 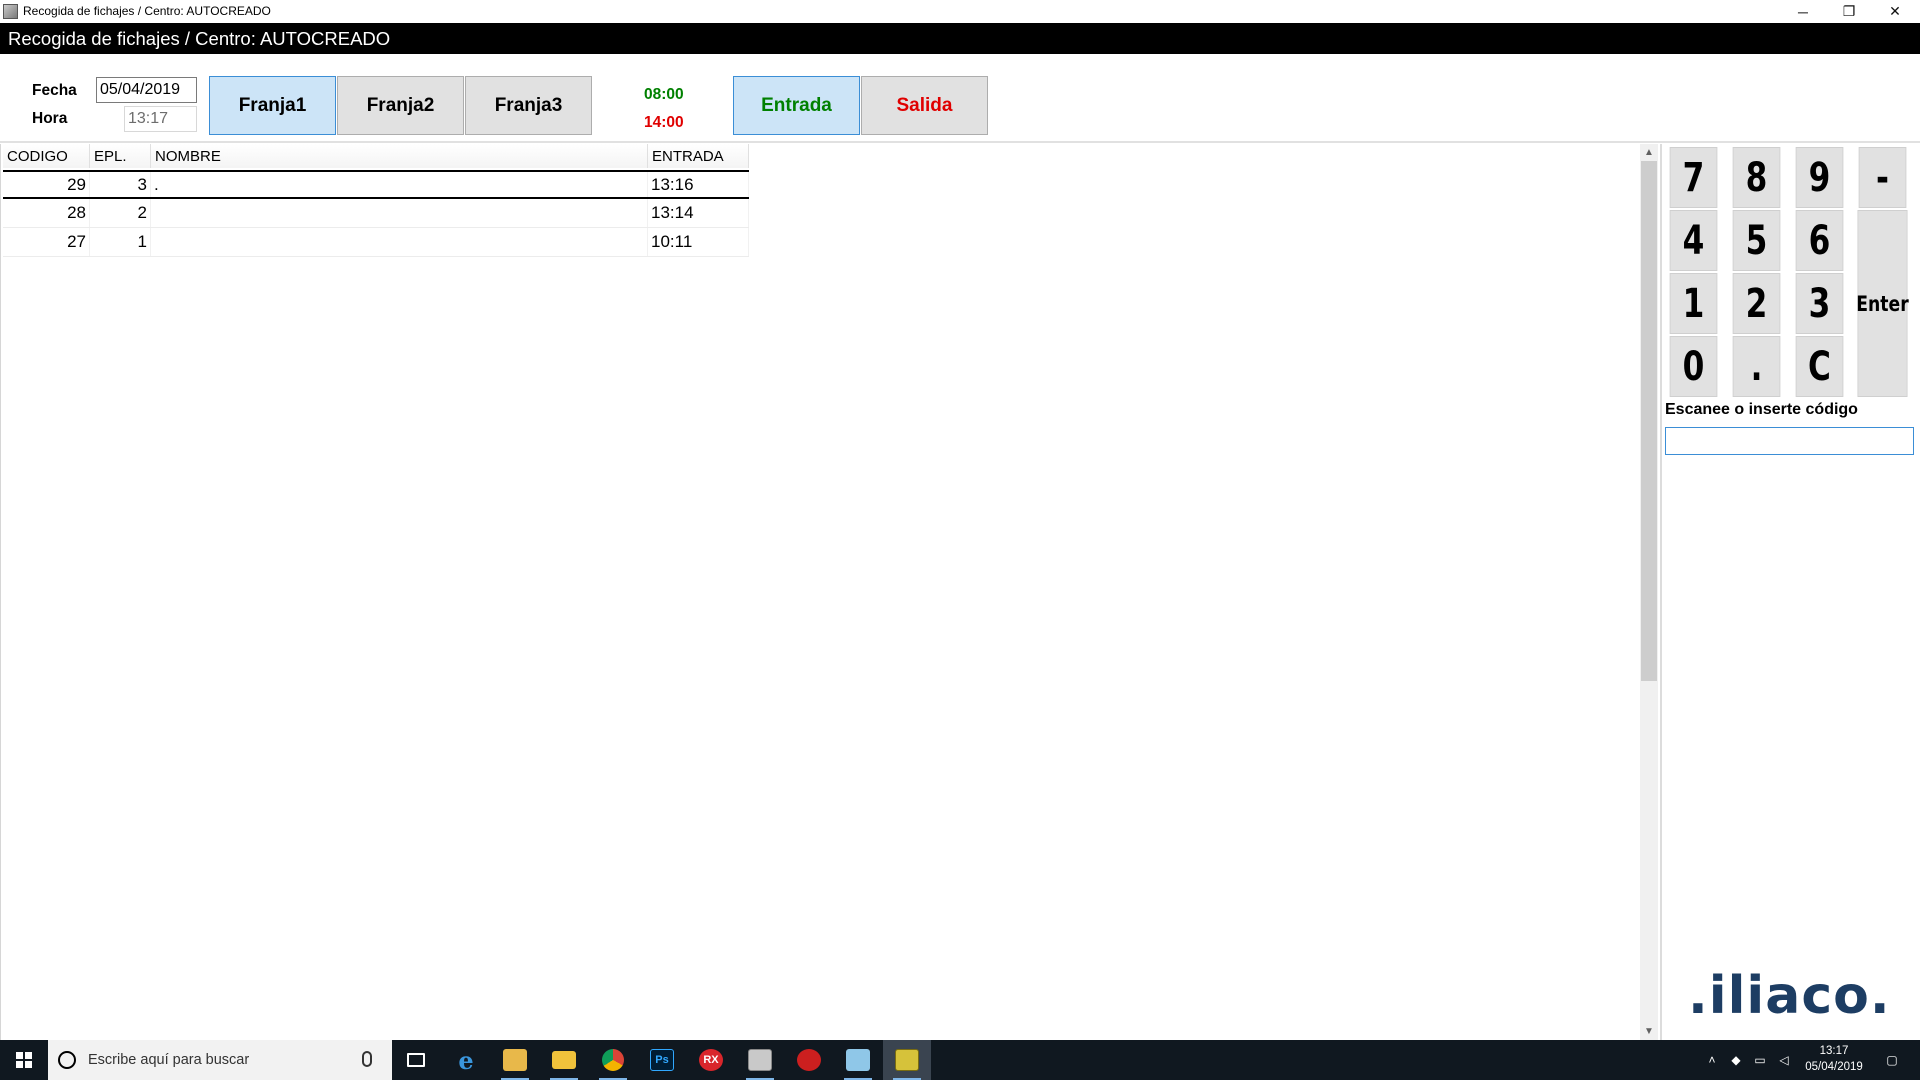 I want to click on scroll-down-icon: ▼, so click(x=1649, y=1031).